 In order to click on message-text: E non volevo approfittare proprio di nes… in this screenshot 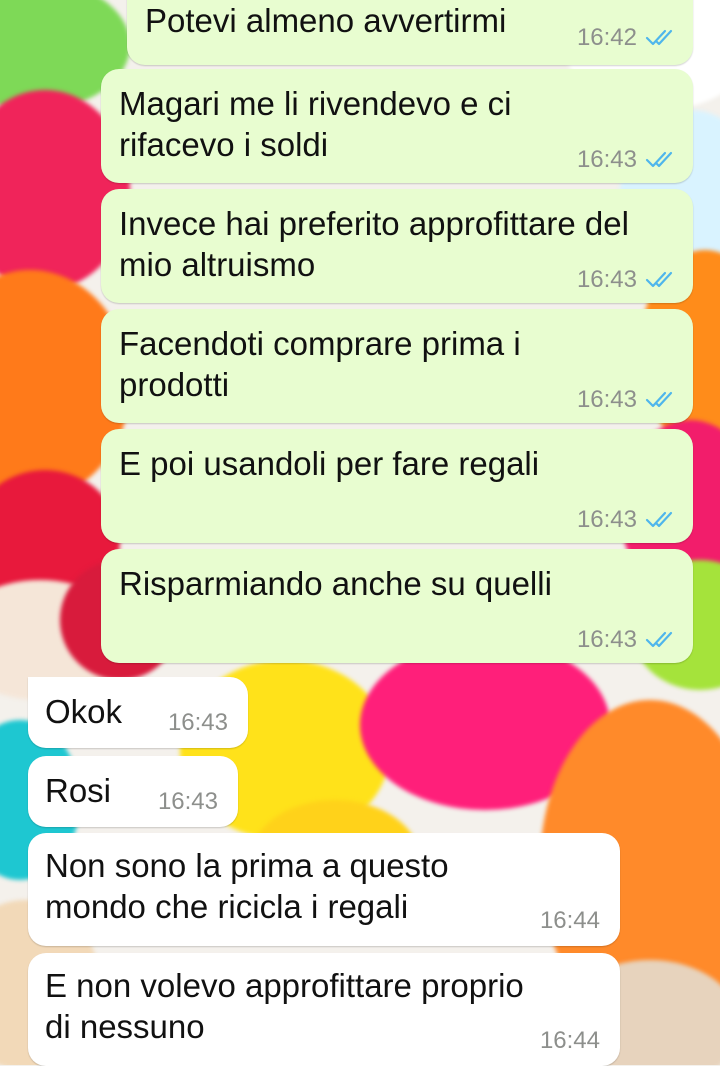, I will do `click(284, 1006)`.